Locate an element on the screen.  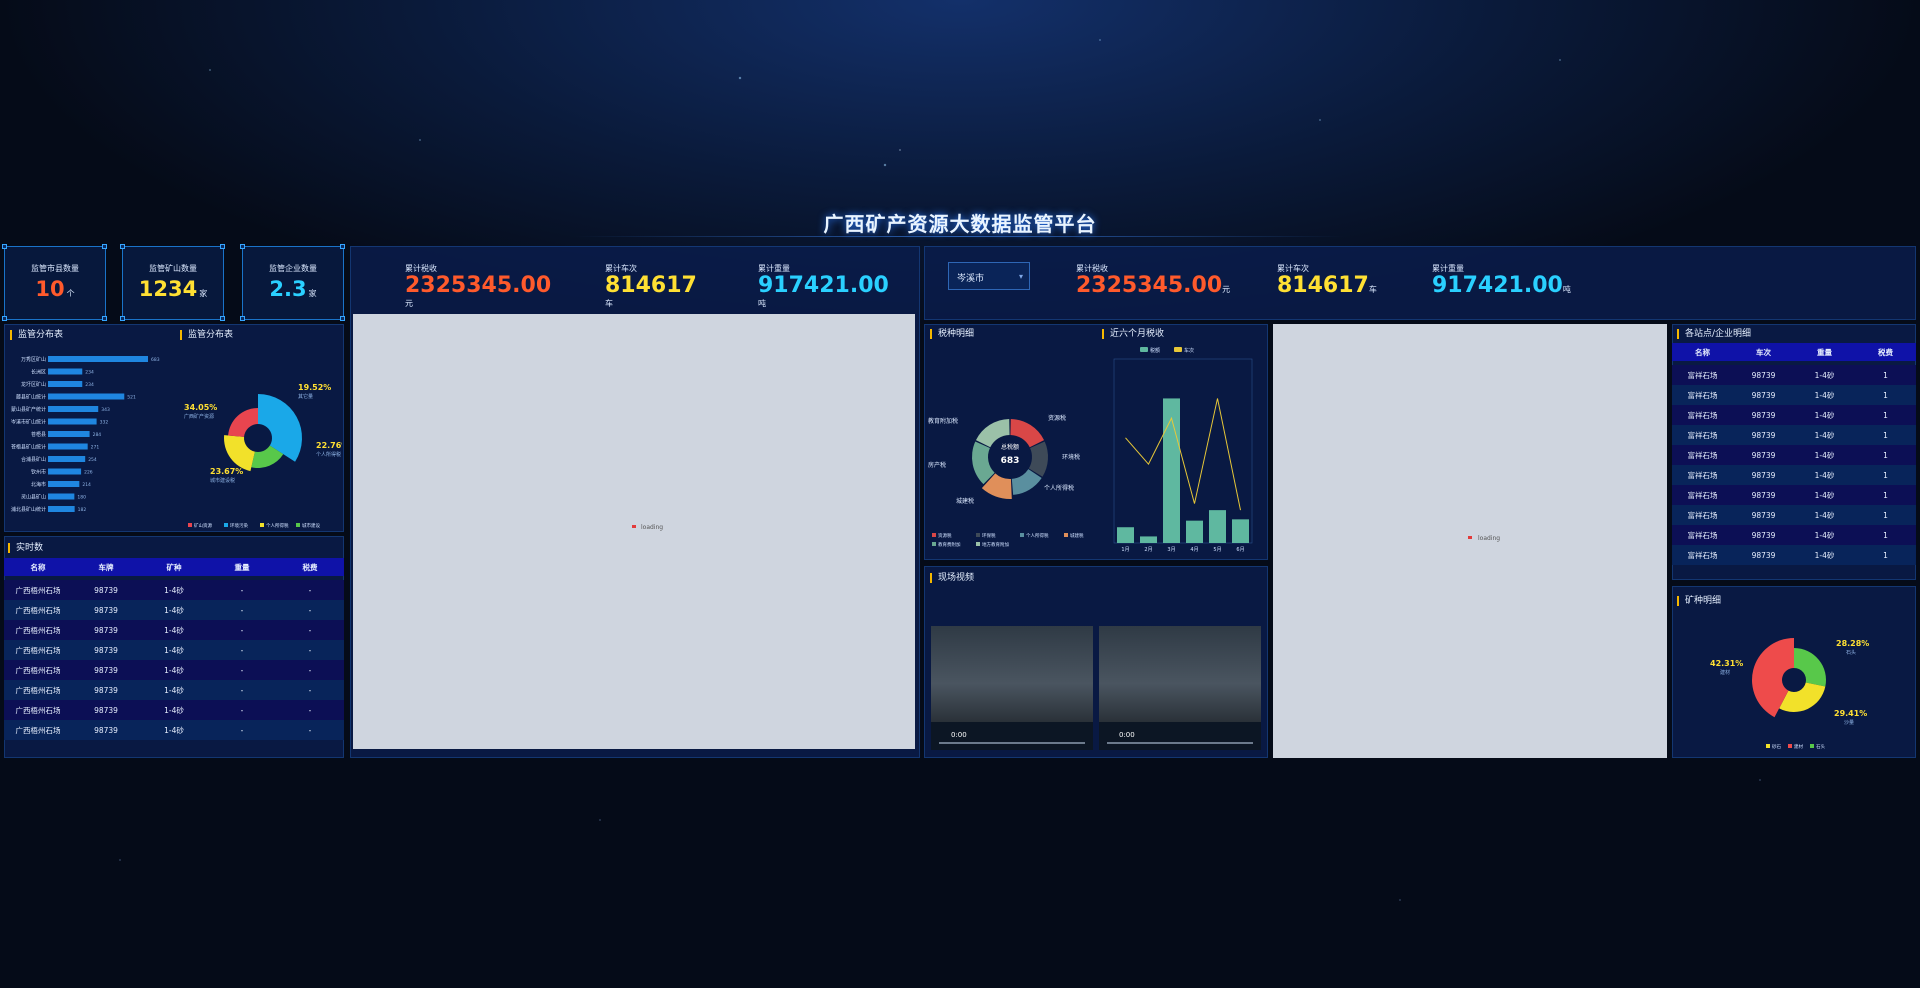
pie-name: 沙量 is located at coordinates (1849, 722).